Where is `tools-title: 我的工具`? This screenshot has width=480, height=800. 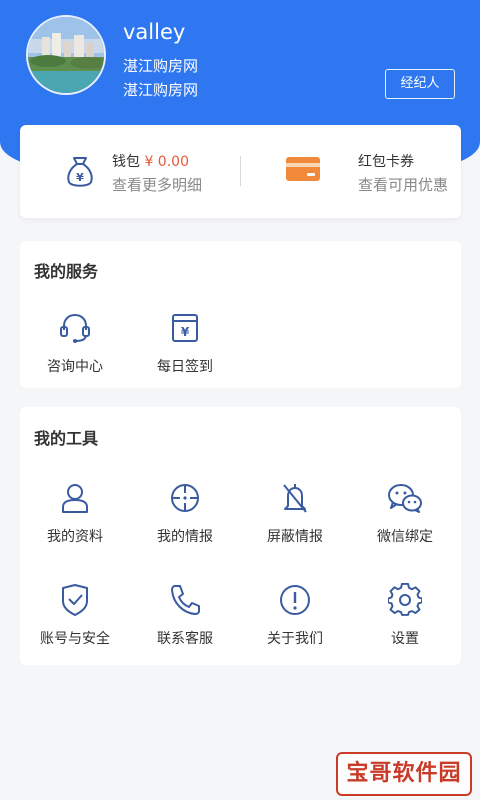 tools-title: 我的工具 is located at coordinates (66, 438).